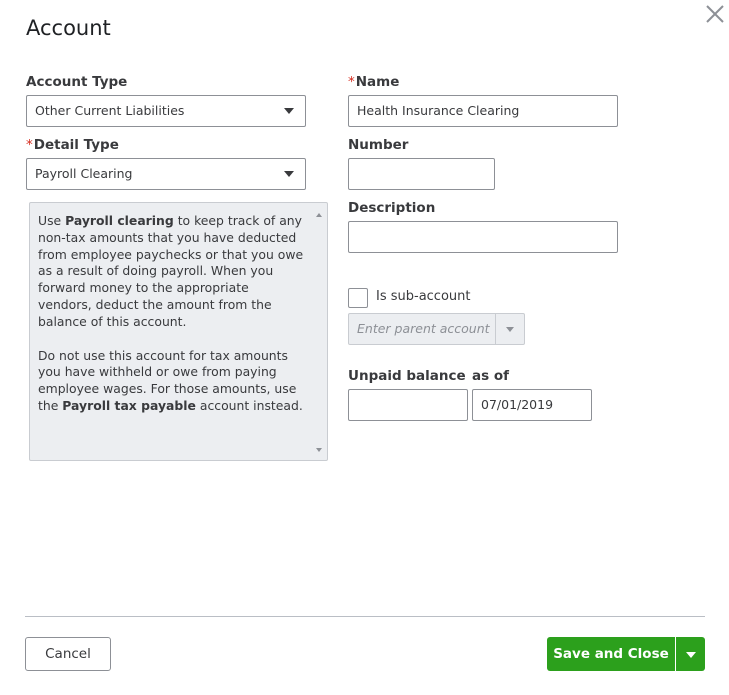 This screenshot has height=695, width=729. What do you see at coordinates (421, 174) in the screenshot?
I see `number-input` at bounding box center [421, 174].